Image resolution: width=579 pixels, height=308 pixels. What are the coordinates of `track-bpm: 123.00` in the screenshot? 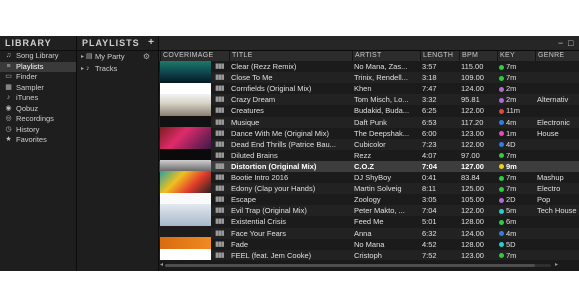 It's located at (472, 133).